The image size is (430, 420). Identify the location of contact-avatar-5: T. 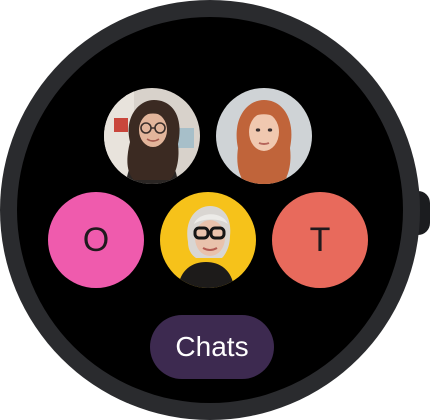
(320, 240).